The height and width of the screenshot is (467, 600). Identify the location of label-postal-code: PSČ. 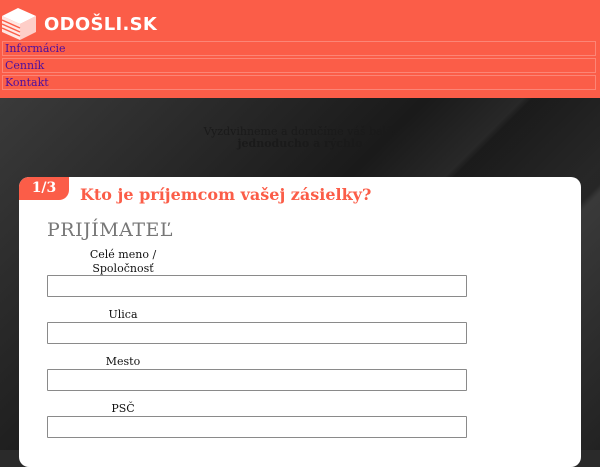
(123, 408).